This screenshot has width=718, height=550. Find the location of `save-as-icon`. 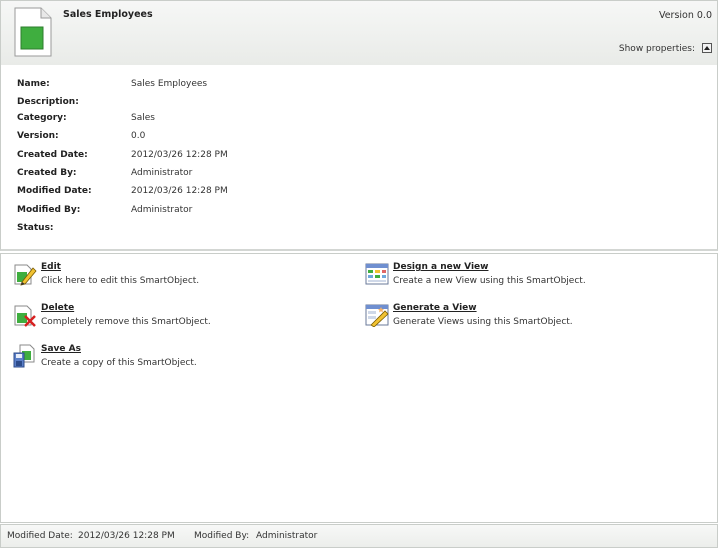

save-as-icon is located at coordinates (24, 356).